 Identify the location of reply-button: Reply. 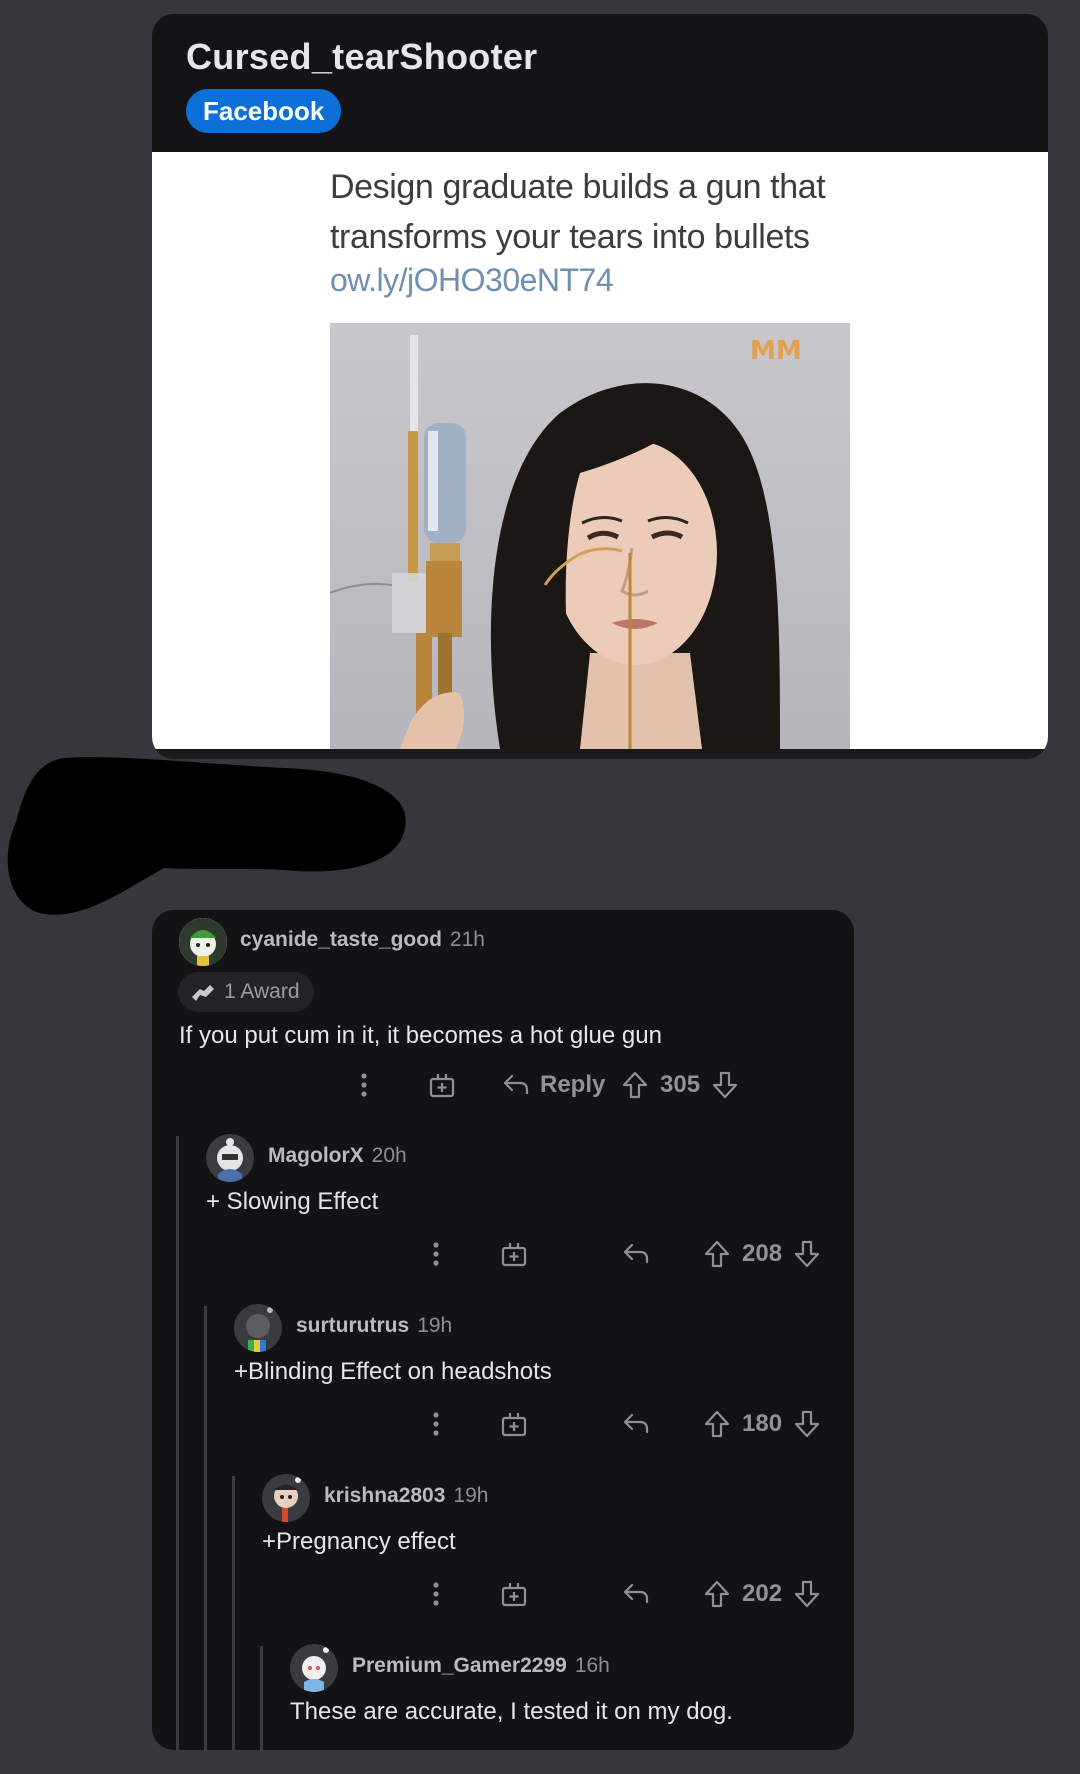
(553, 1085).